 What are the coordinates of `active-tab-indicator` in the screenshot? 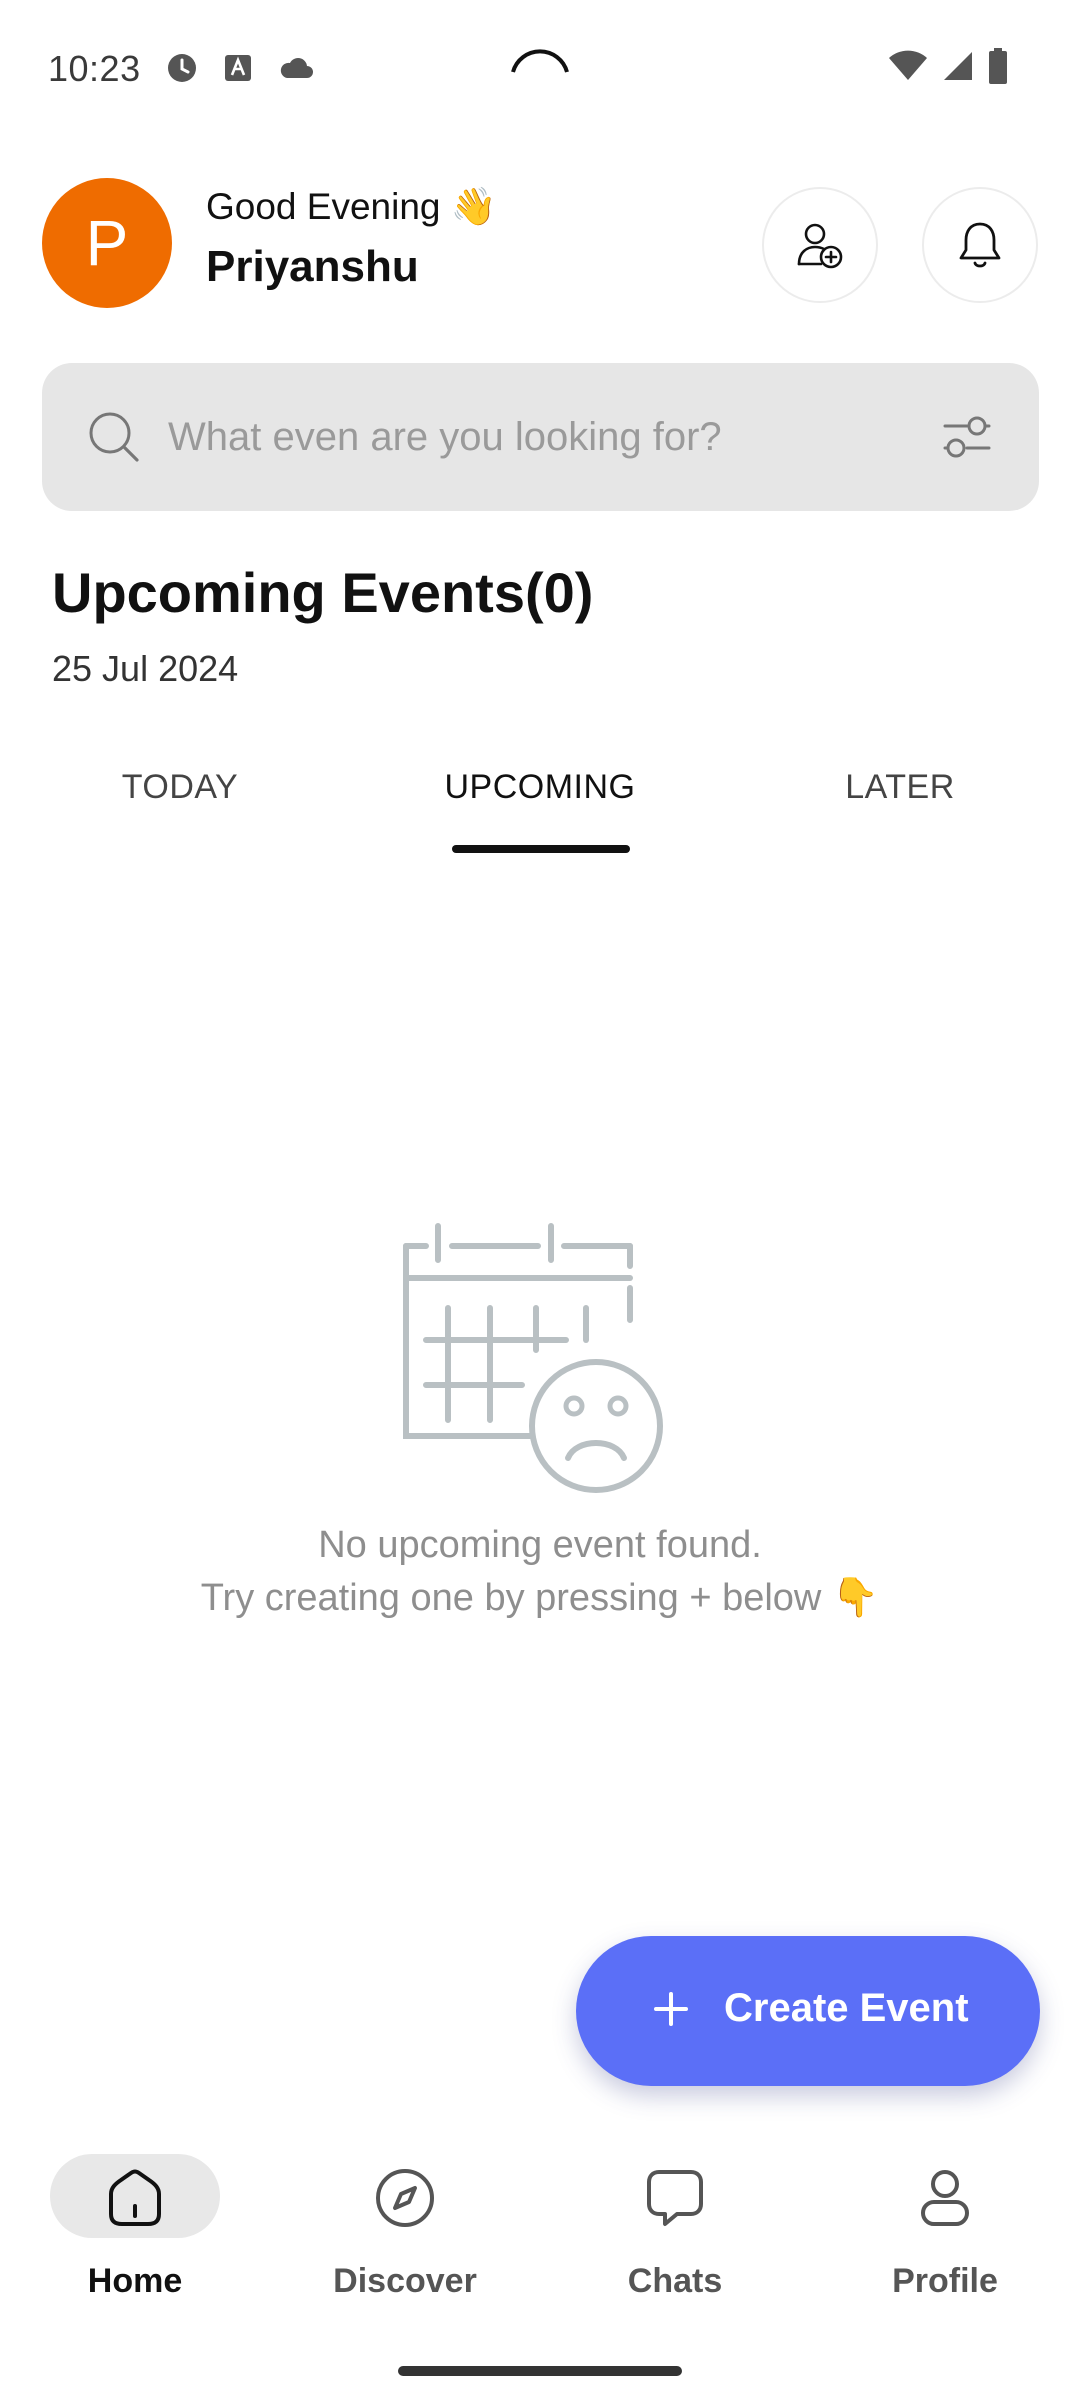 It's located at (541, 849).